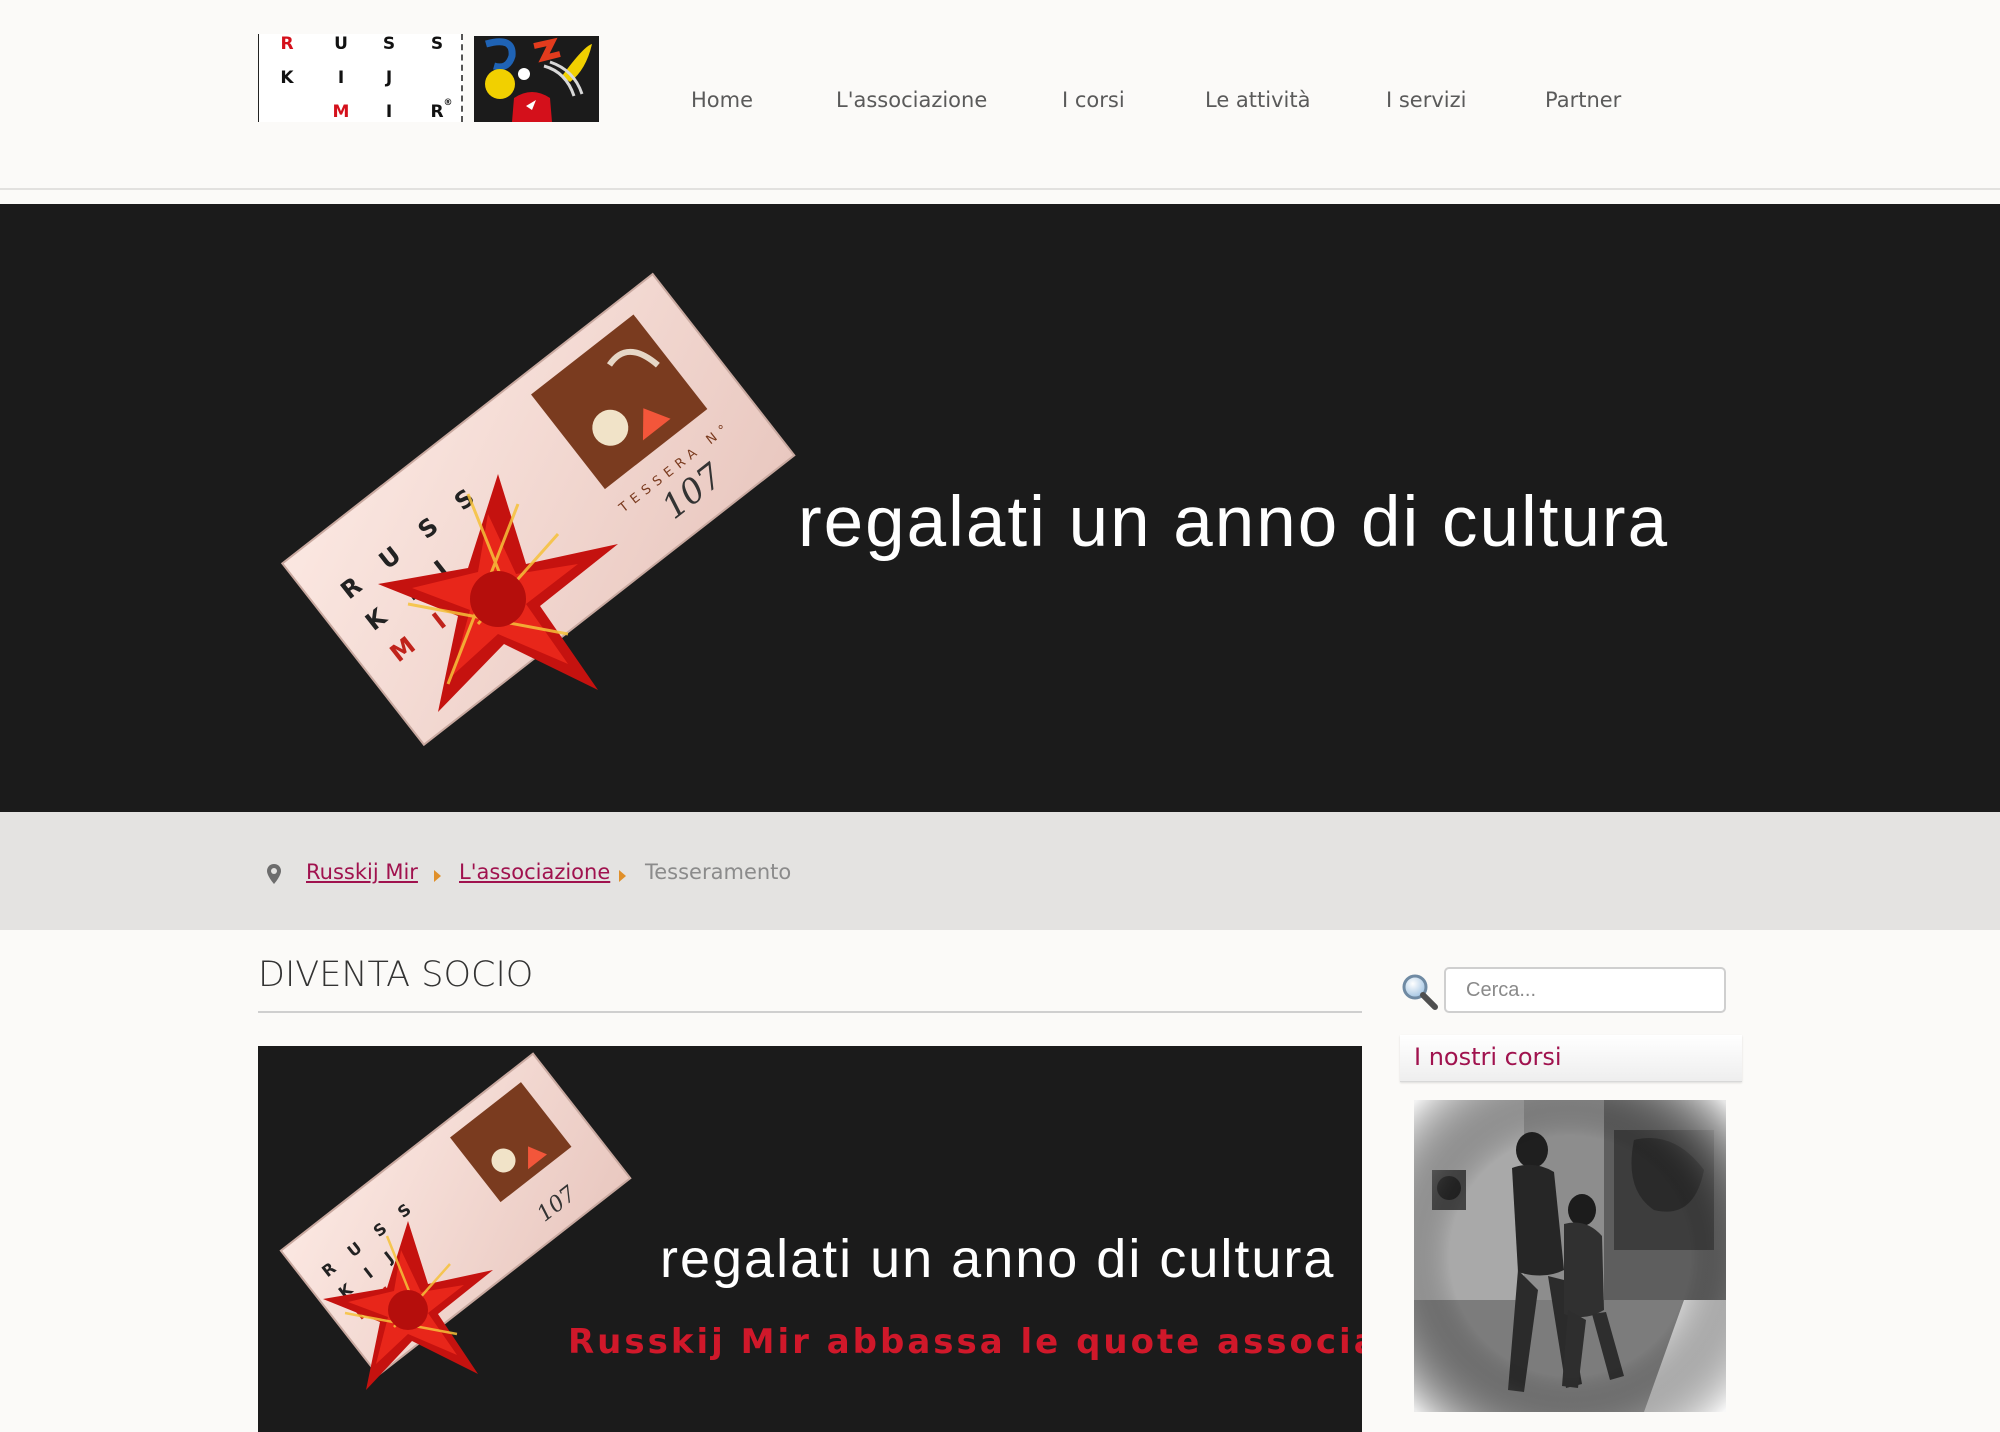 This screenshot has height=1432, width=2000. Describe the element at coordinates (389, 78) in the screenshot. I see `logo-letter: J` at that location.